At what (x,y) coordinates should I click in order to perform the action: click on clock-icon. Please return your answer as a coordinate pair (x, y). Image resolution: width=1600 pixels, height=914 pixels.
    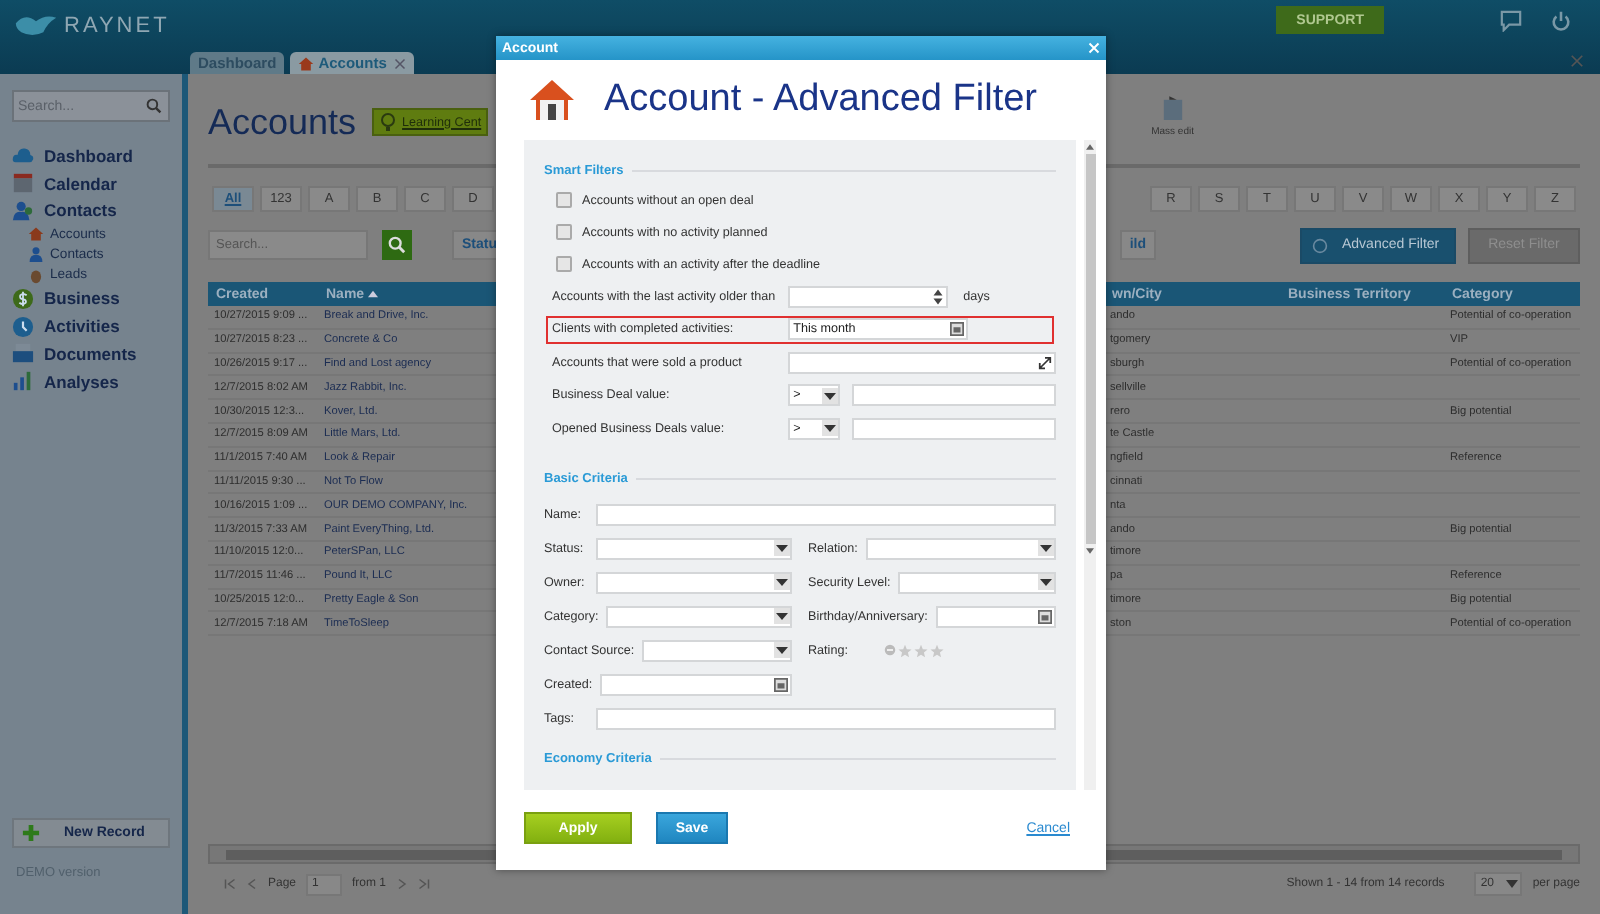
    Looking at the image, I should click on (23, 326).